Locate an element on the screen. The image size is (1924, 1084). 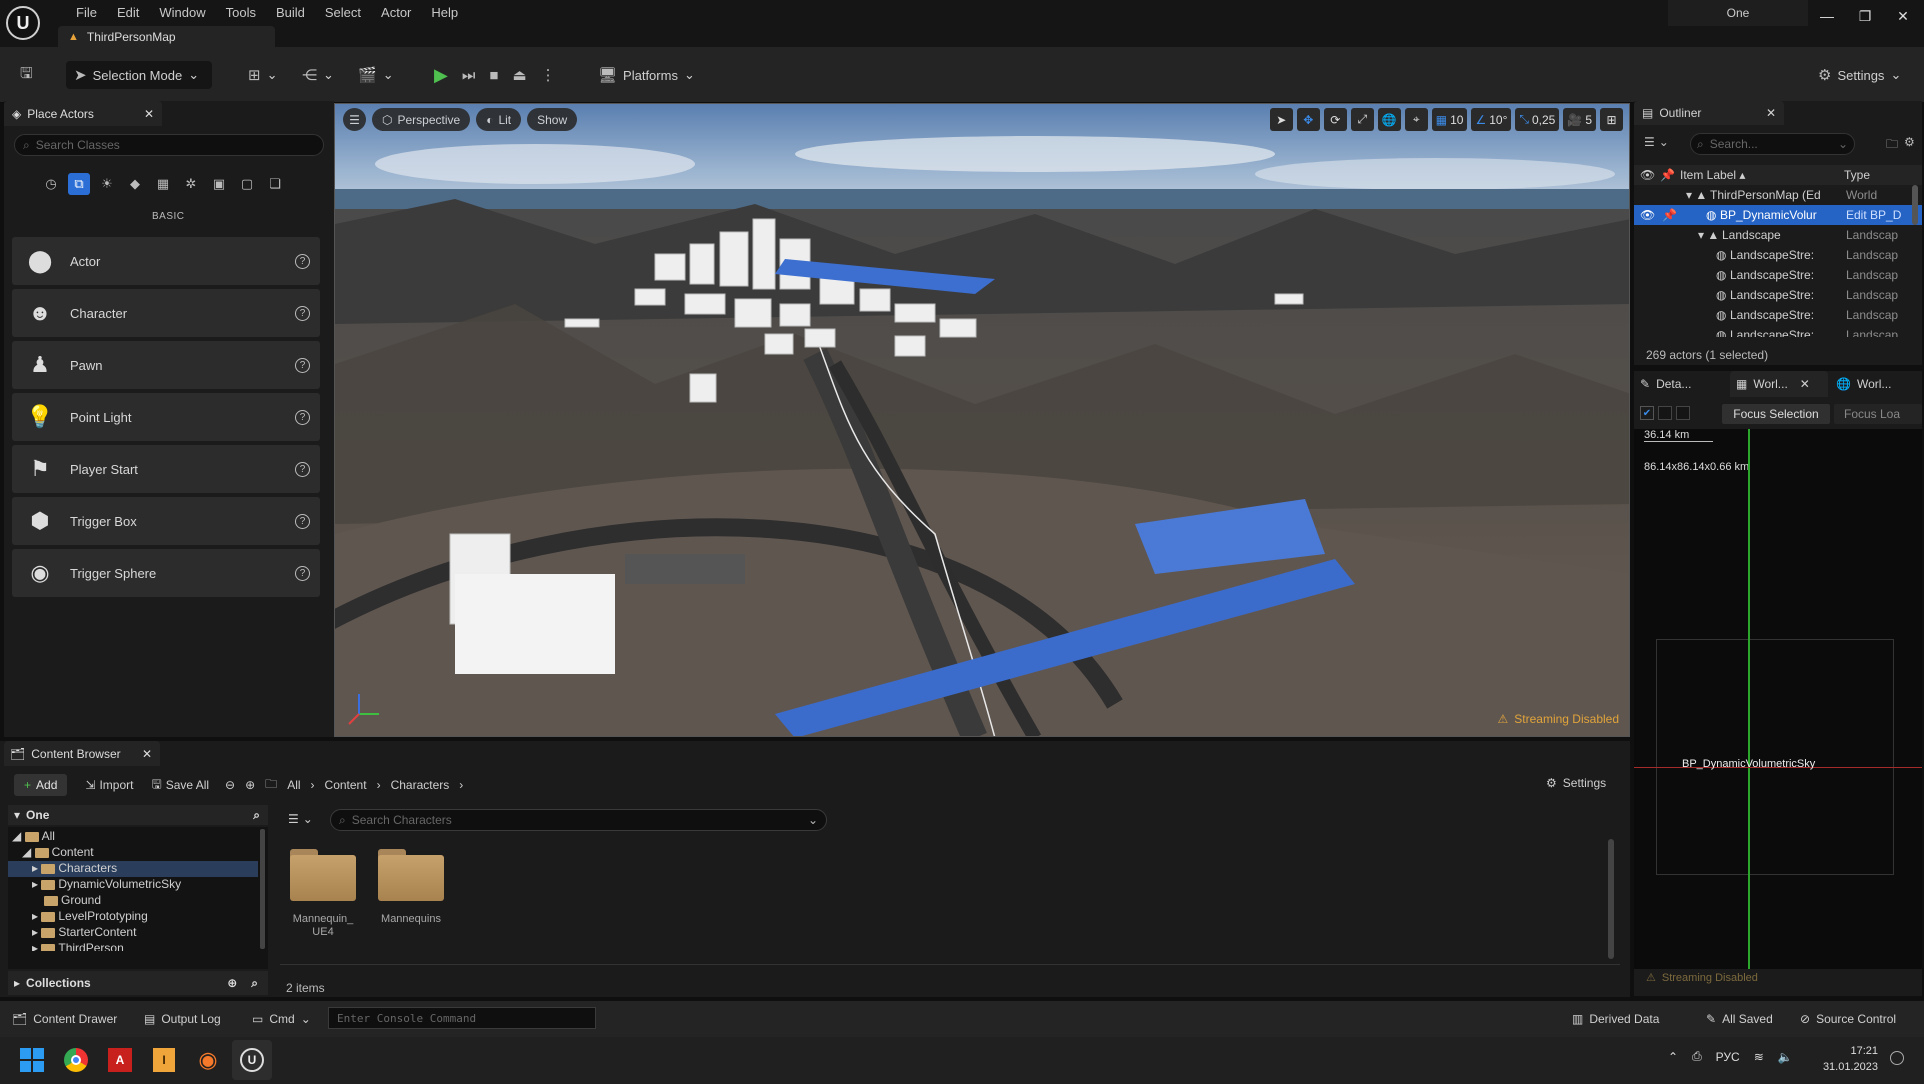
add-collection-icon: ⊕ is located at coordinates (232, 983).